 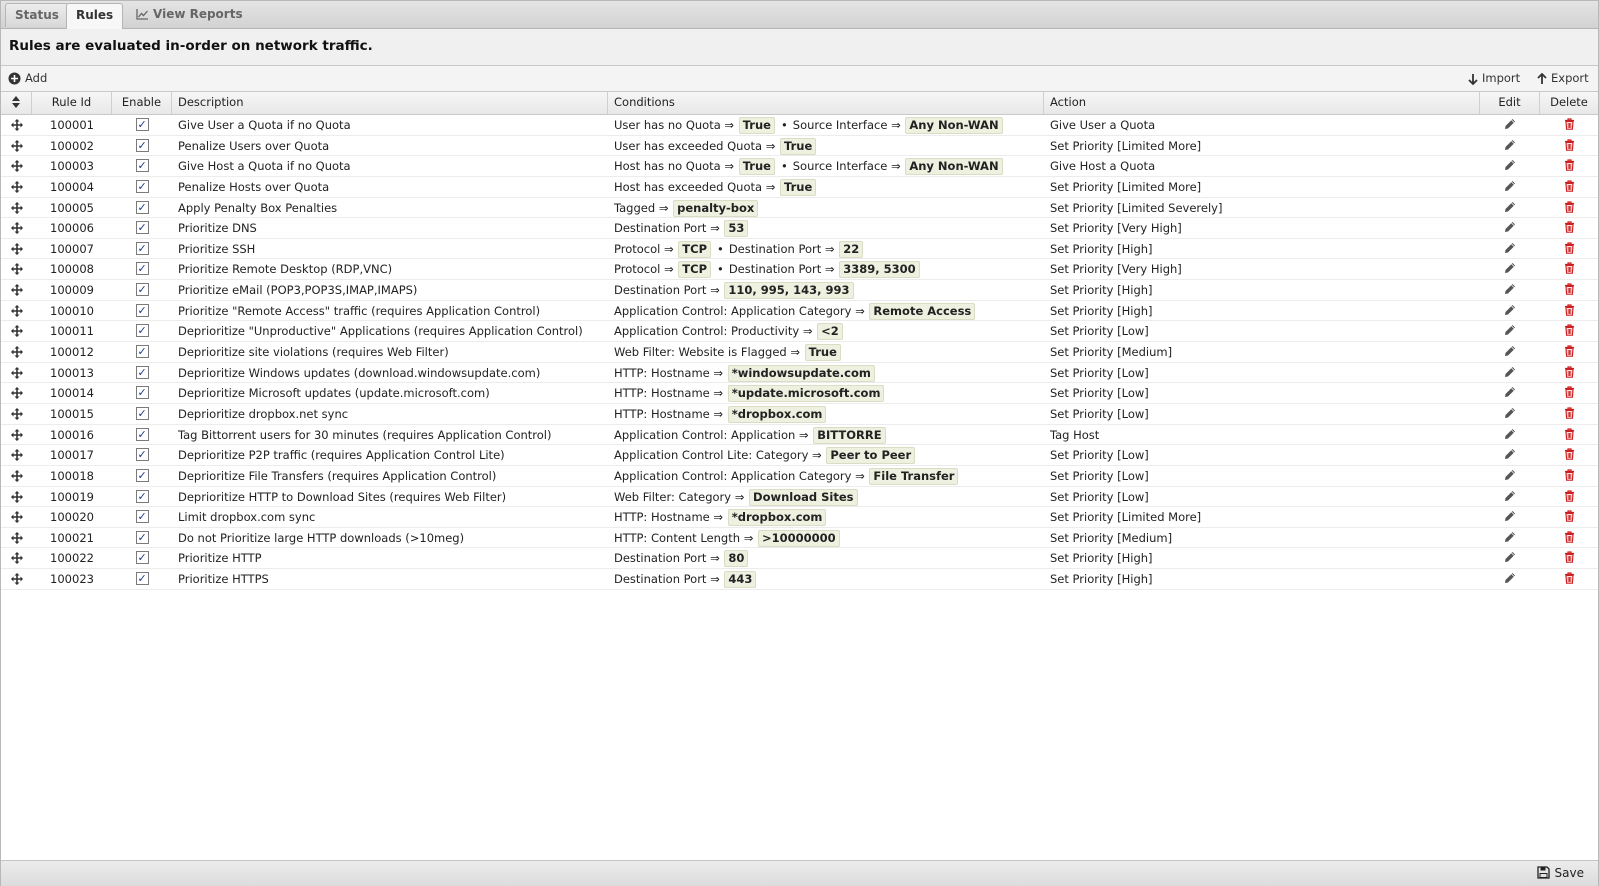 What do you see at coordinates (37, 15) in the screenshot?
I see `tab-status: Status` at bounding box center [37, 15].